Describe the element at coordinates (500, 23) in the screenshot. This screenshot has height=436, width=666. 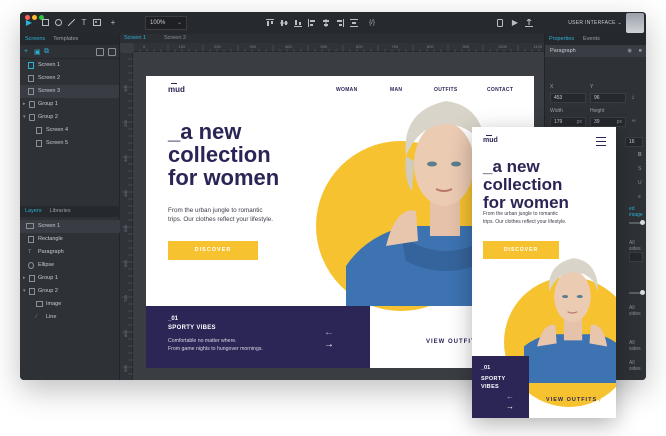
I see `mobile-preview-icon` at that location.